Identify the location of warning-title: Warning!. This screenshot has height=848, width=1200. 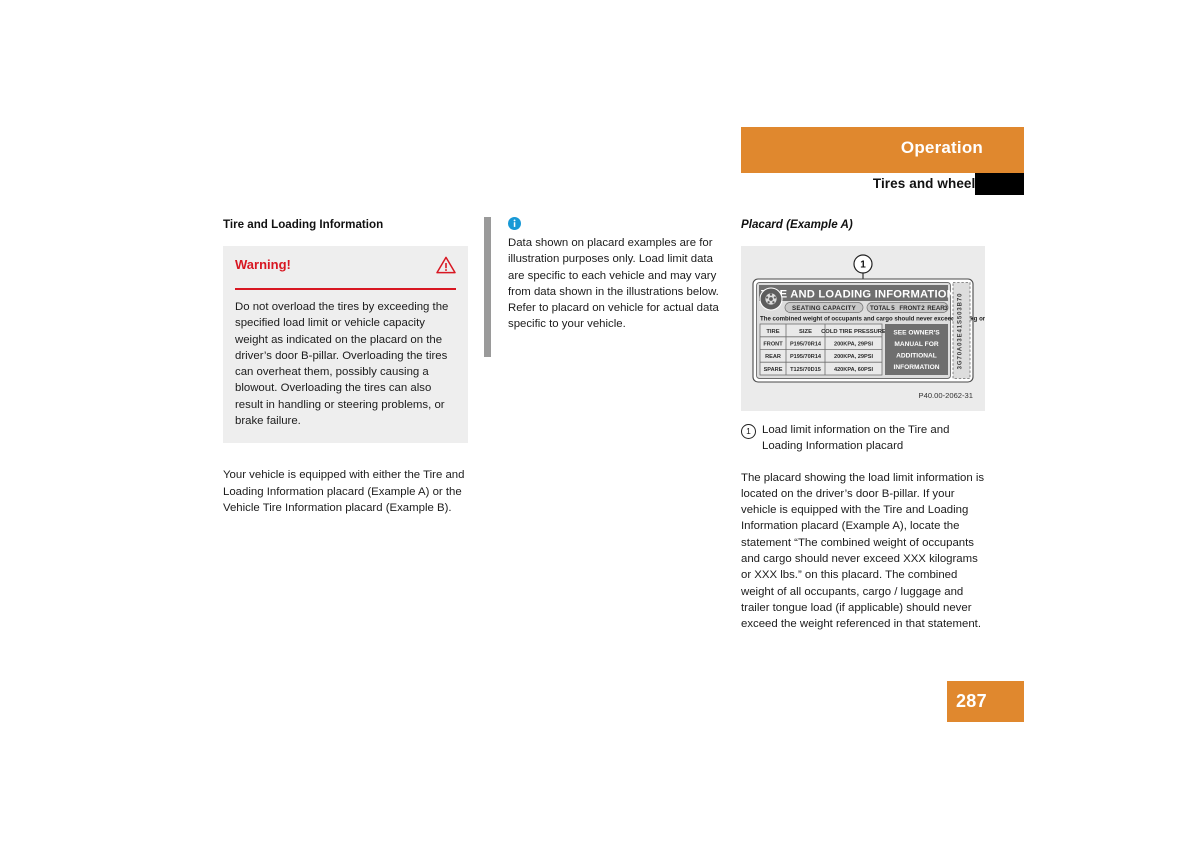
(263, 264).